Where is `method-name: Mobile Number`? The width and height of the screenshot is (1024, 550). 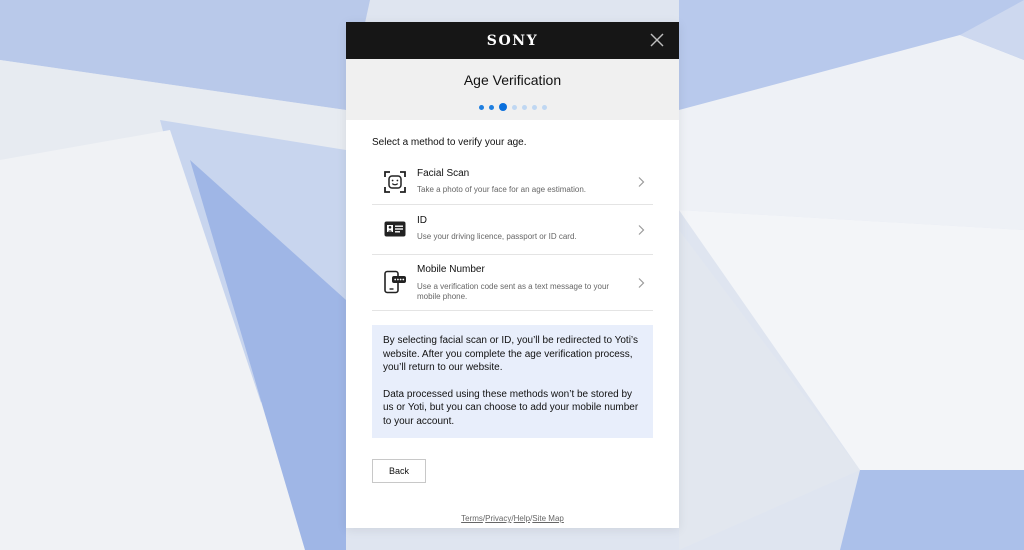
method-name: Mobile Number is located at coordinates (451, 269).